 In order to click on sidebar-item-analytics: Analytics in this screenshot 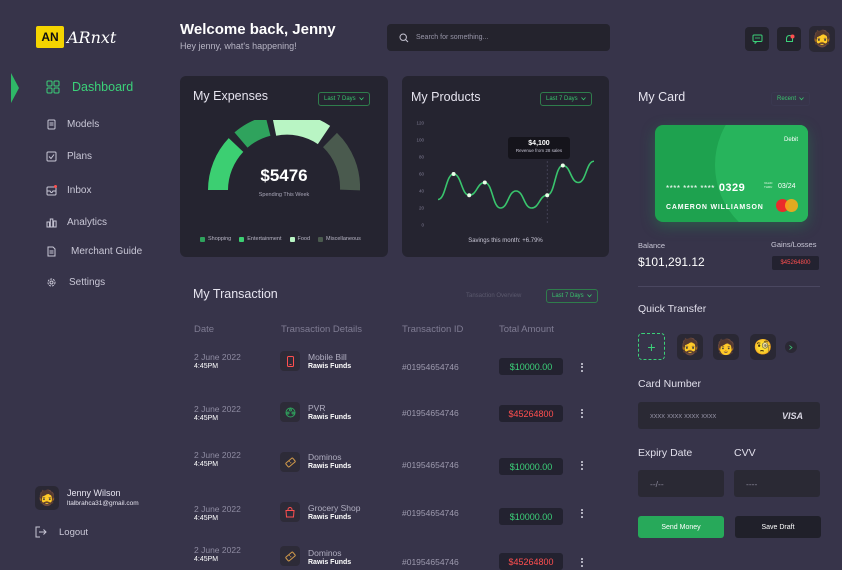, I will do `click(76, 222)`.